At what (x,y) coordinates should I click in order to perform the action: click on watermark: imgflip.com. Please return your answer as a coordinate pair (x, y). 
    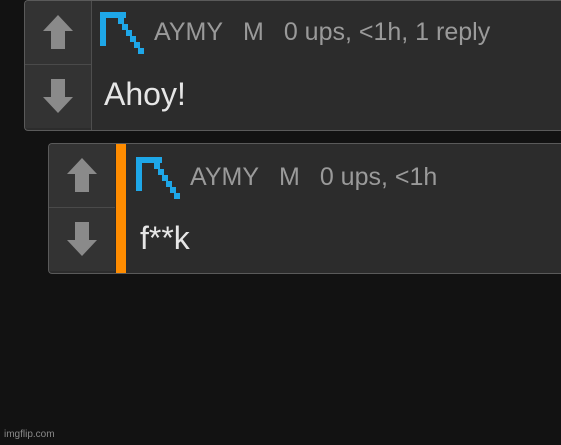
    Looking at the image, I should click on (29, 434).